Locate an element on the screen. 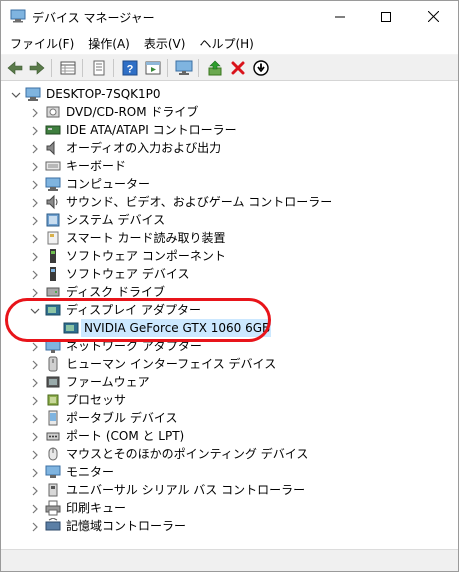 The image size is (459, 572). tree-category-row: DVD/CD-ROM ドライブ is located at coordinates (229, 112).